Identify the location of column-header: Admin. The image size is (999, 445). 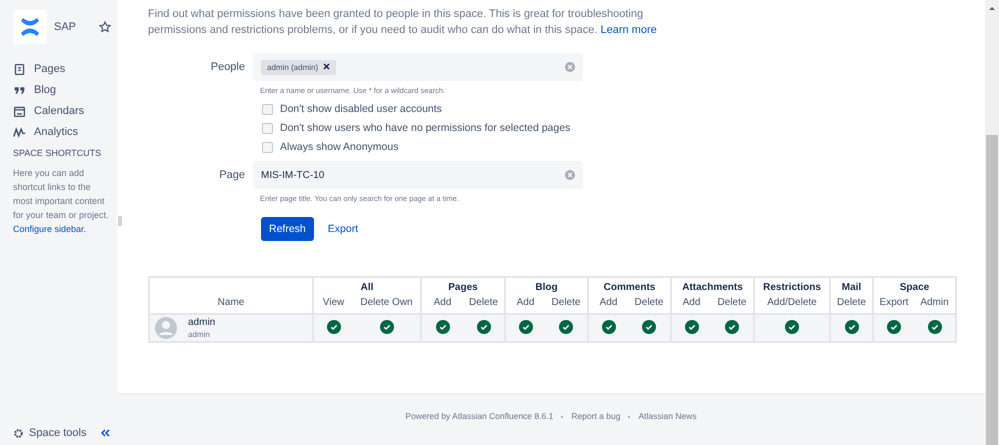
(934, 302).